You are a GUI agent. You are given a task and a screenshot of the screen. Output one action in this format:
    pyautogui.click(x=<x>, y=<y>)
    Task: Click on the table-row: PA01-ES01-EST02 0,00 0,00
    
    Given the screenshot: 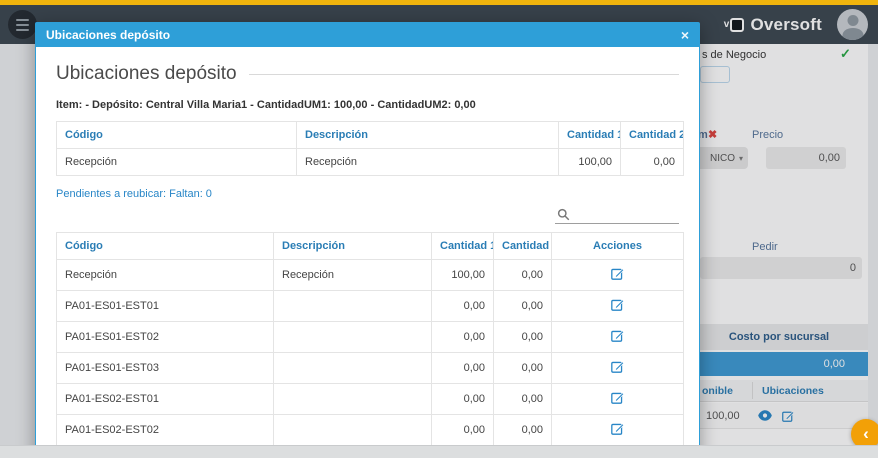 What is the action you would take?
    pyautogui.click(x=370, y=337)
    